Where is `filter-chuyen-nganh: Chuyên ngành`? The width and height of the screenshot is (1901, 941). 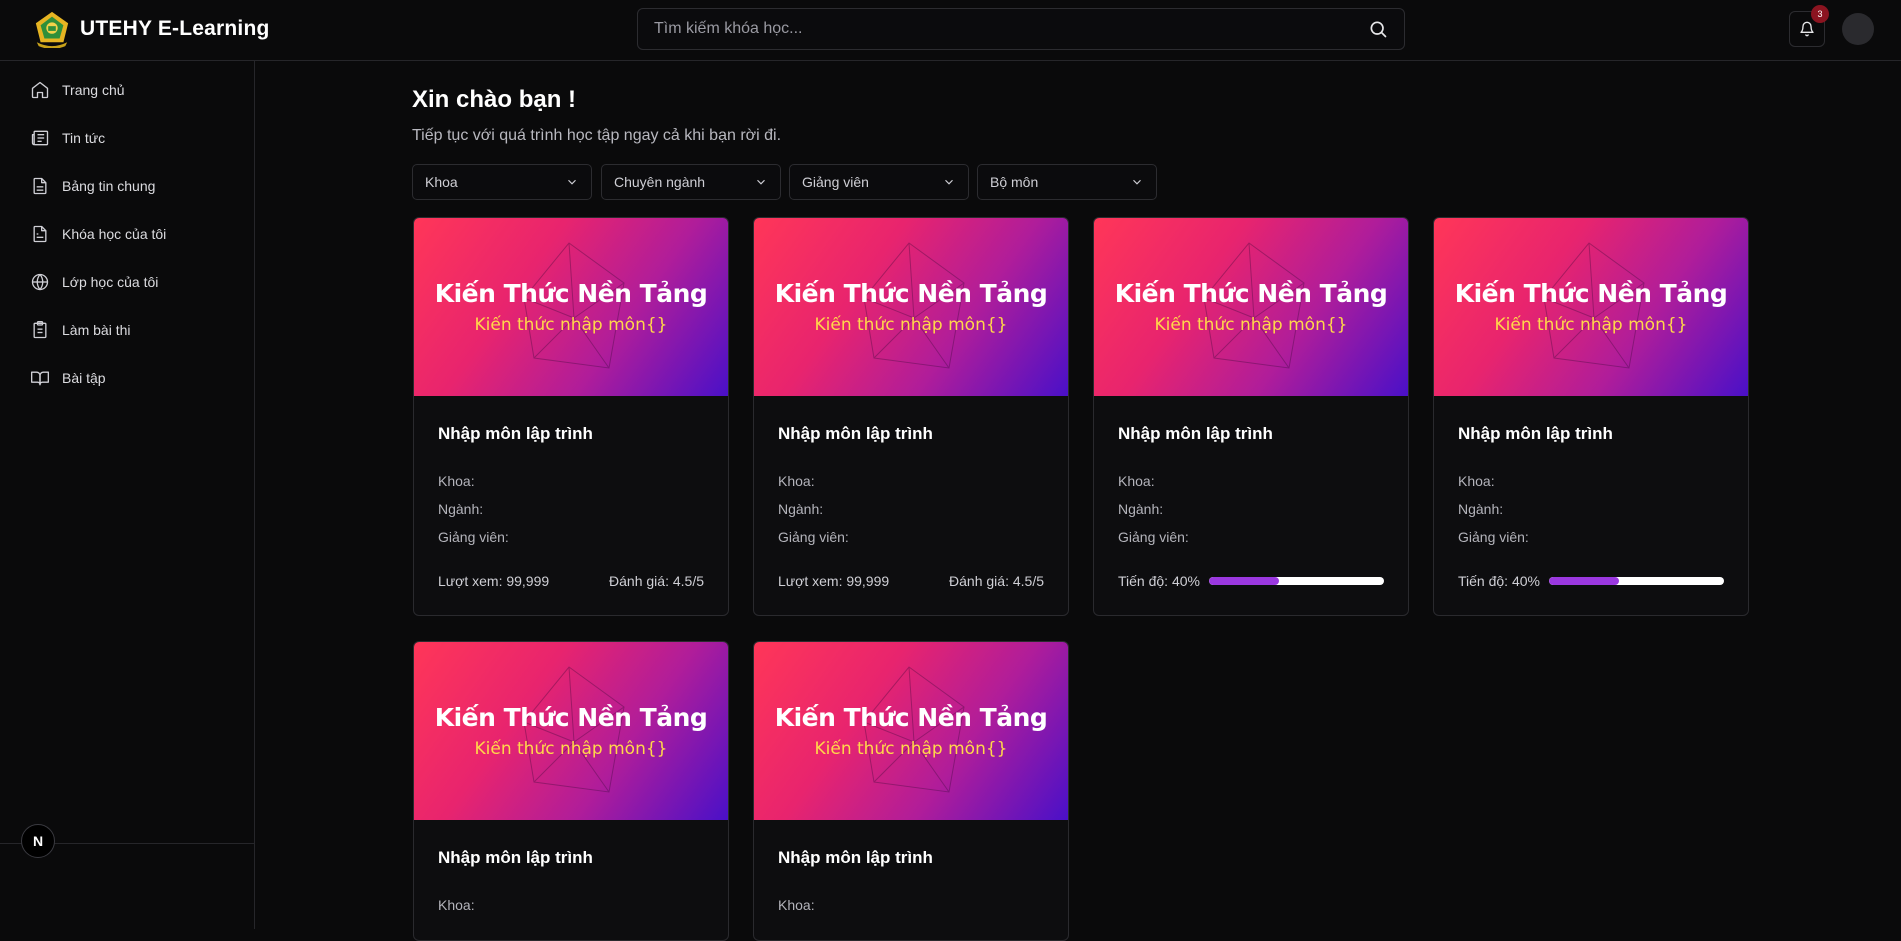
filter-chuyen-nganh: Chuyên ngành is located at coordinates (691, 182).